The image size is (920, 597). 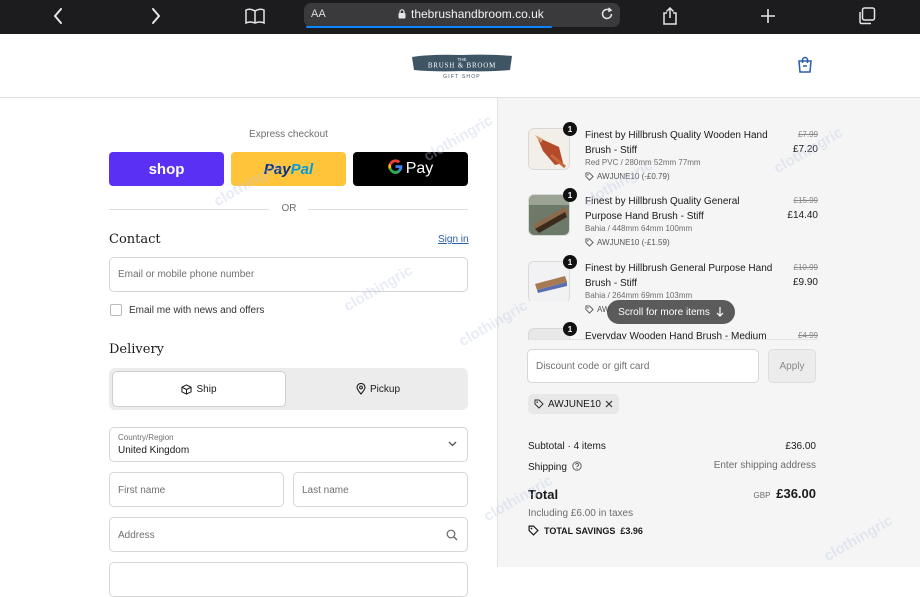 What do you see at coordinates (462, 77) in the screenshot?
I see `logo-sub-text: GIFT SHOP` at bounding box center [462, 77].